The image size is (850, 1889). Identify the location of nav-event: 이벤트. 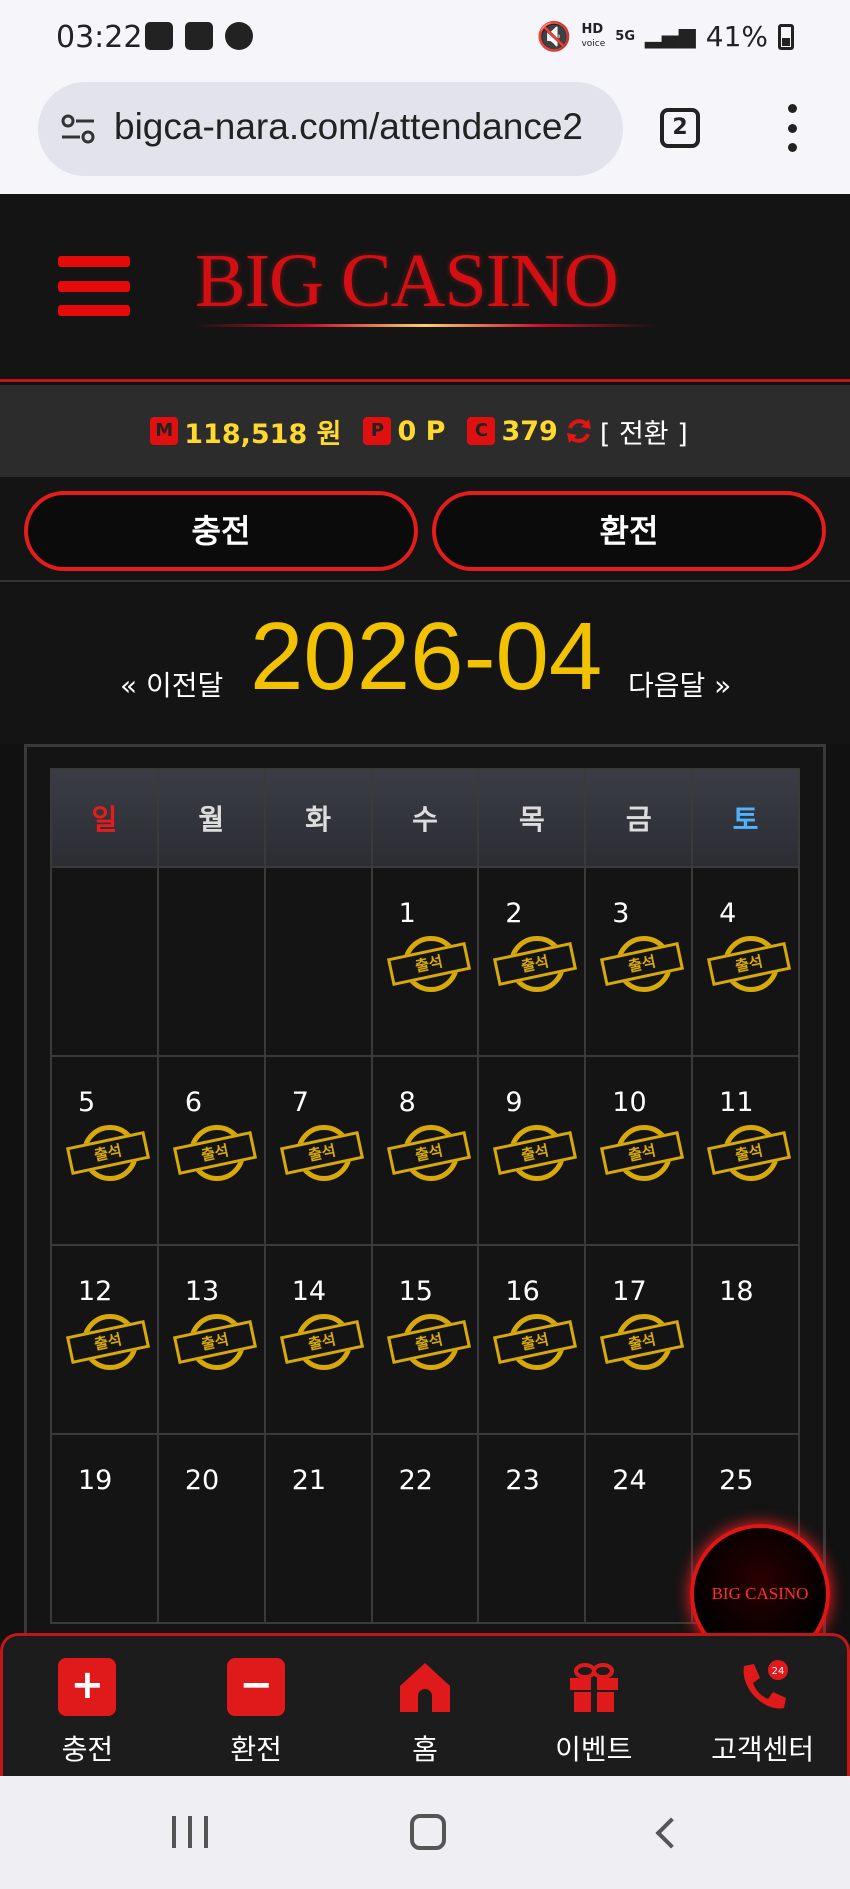
(593, 1706).